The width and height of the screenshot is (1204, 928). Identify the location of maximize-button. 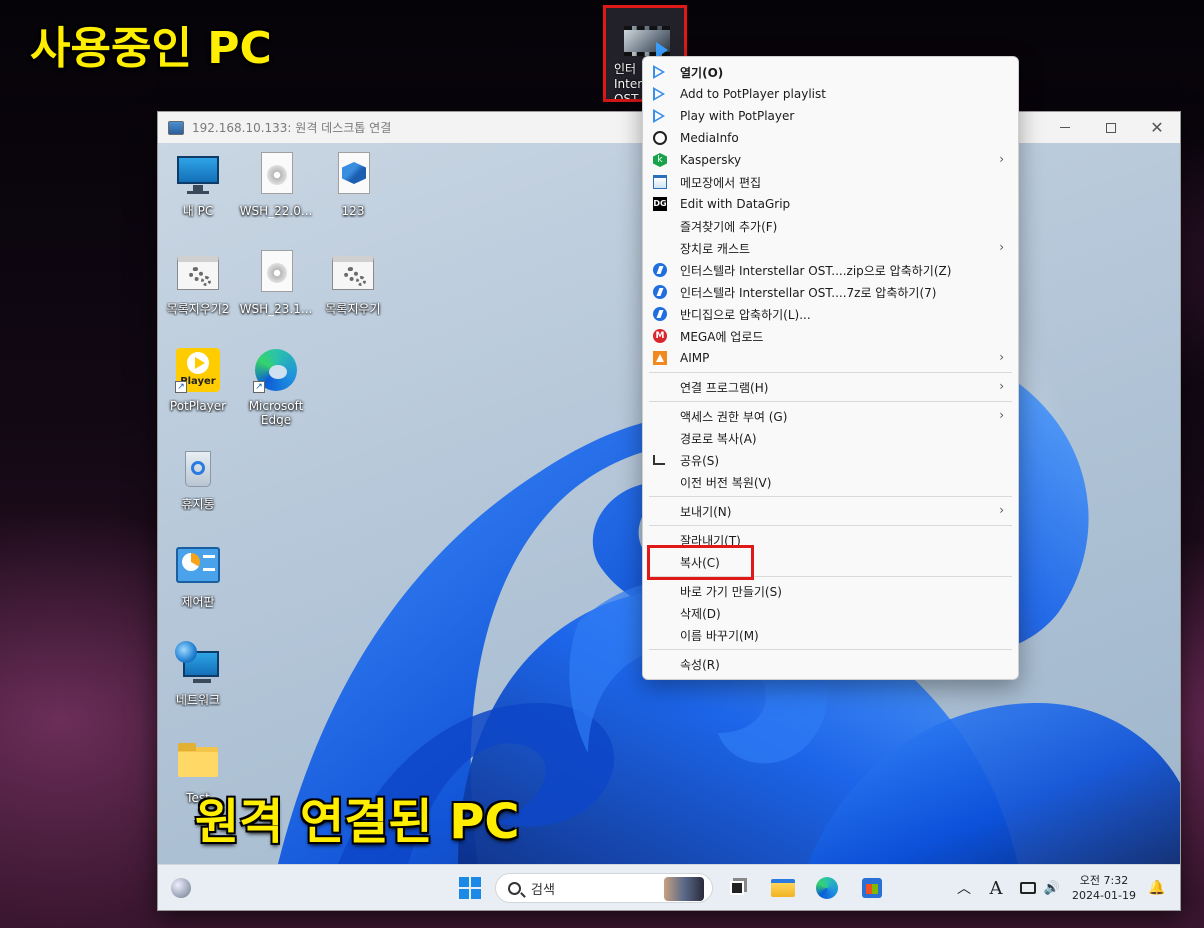
(1111, 127).